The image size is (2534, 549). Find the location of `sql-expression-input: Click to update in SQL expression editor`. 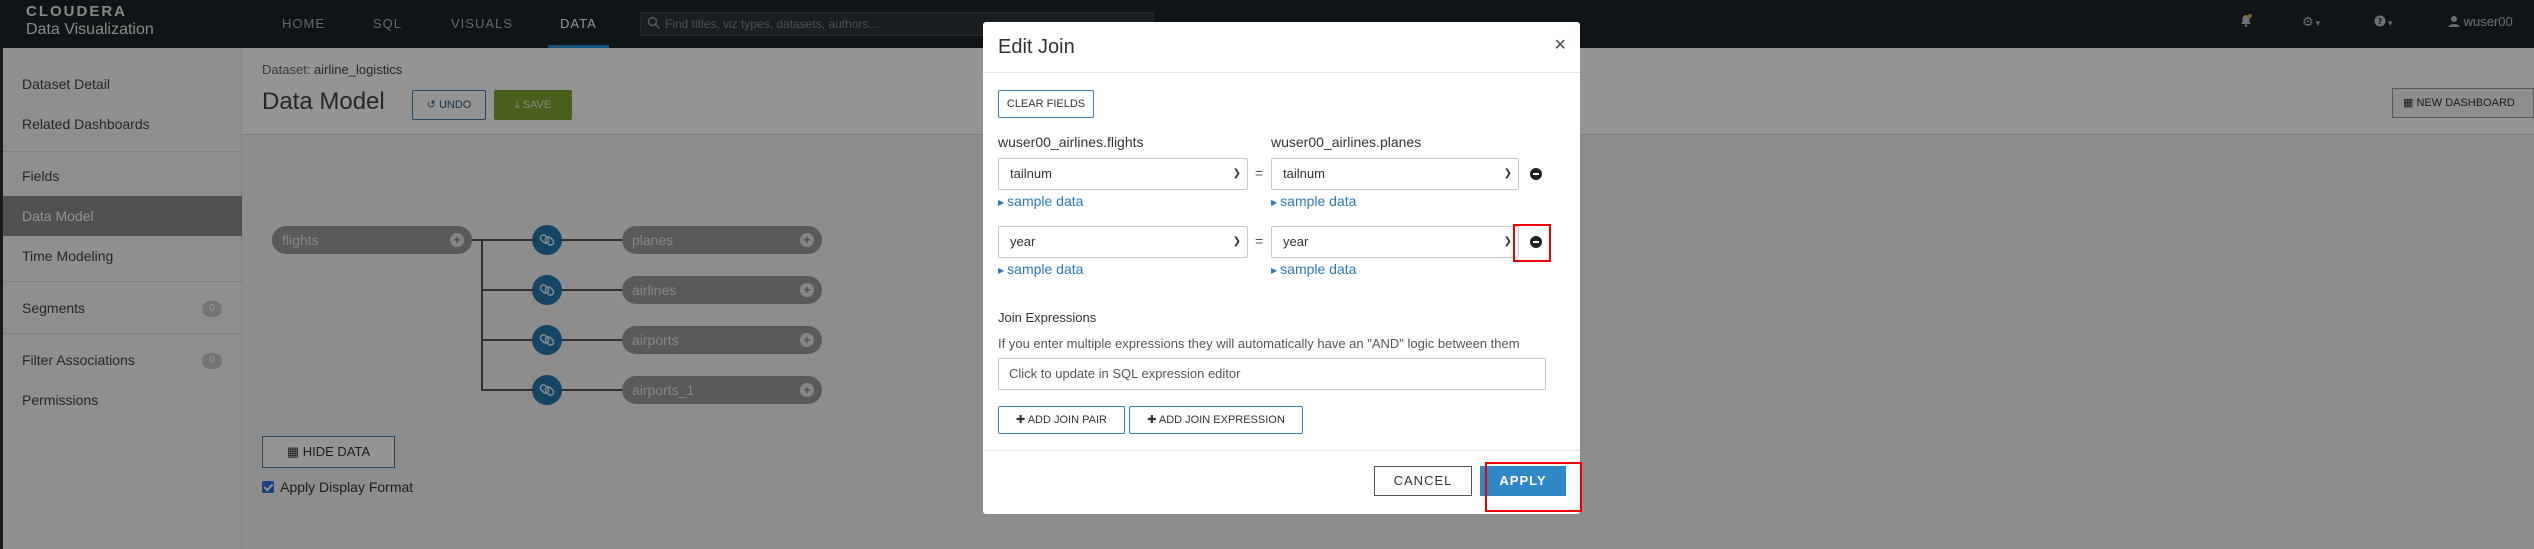

sql-expression-input: Click to update in SQL expression editor is located at coordinates (1272, 374).